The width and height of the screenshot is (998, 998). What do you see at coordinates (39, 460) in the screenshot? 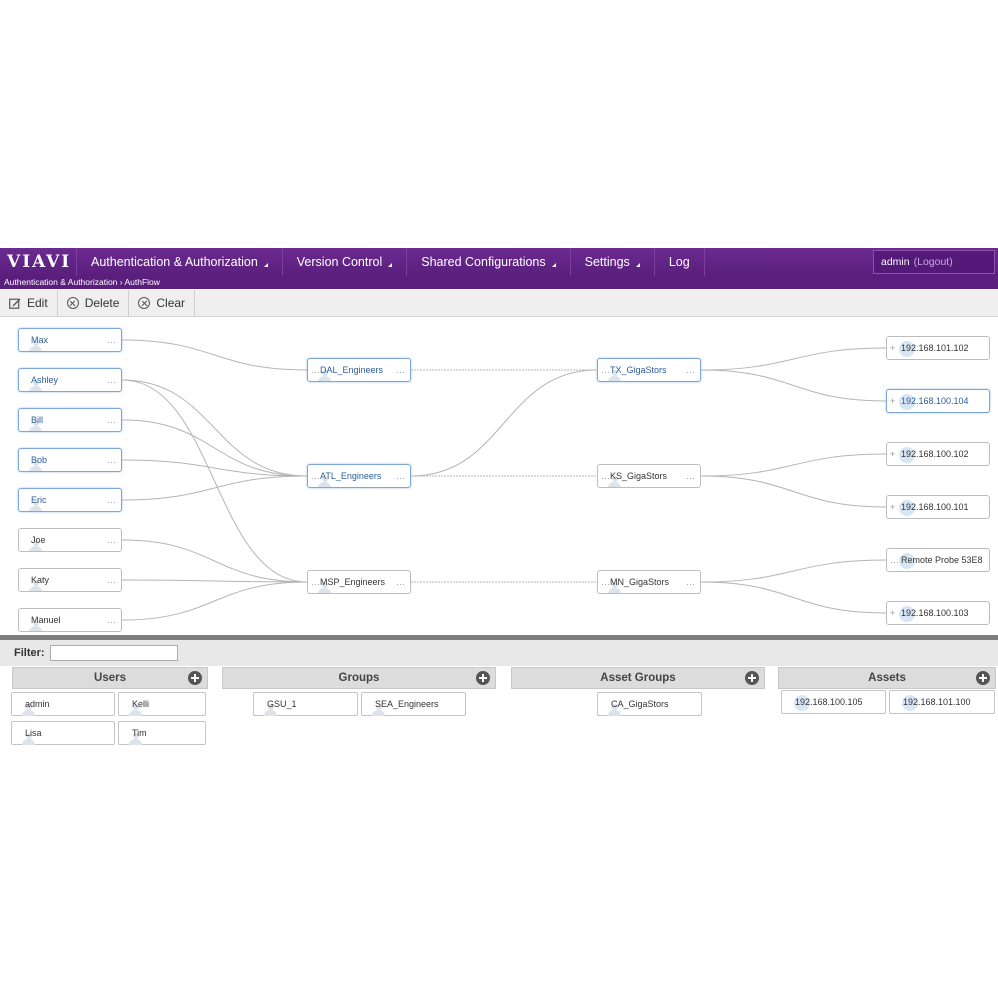
I see `node-label: Bob` at bounding box center [39, 460].